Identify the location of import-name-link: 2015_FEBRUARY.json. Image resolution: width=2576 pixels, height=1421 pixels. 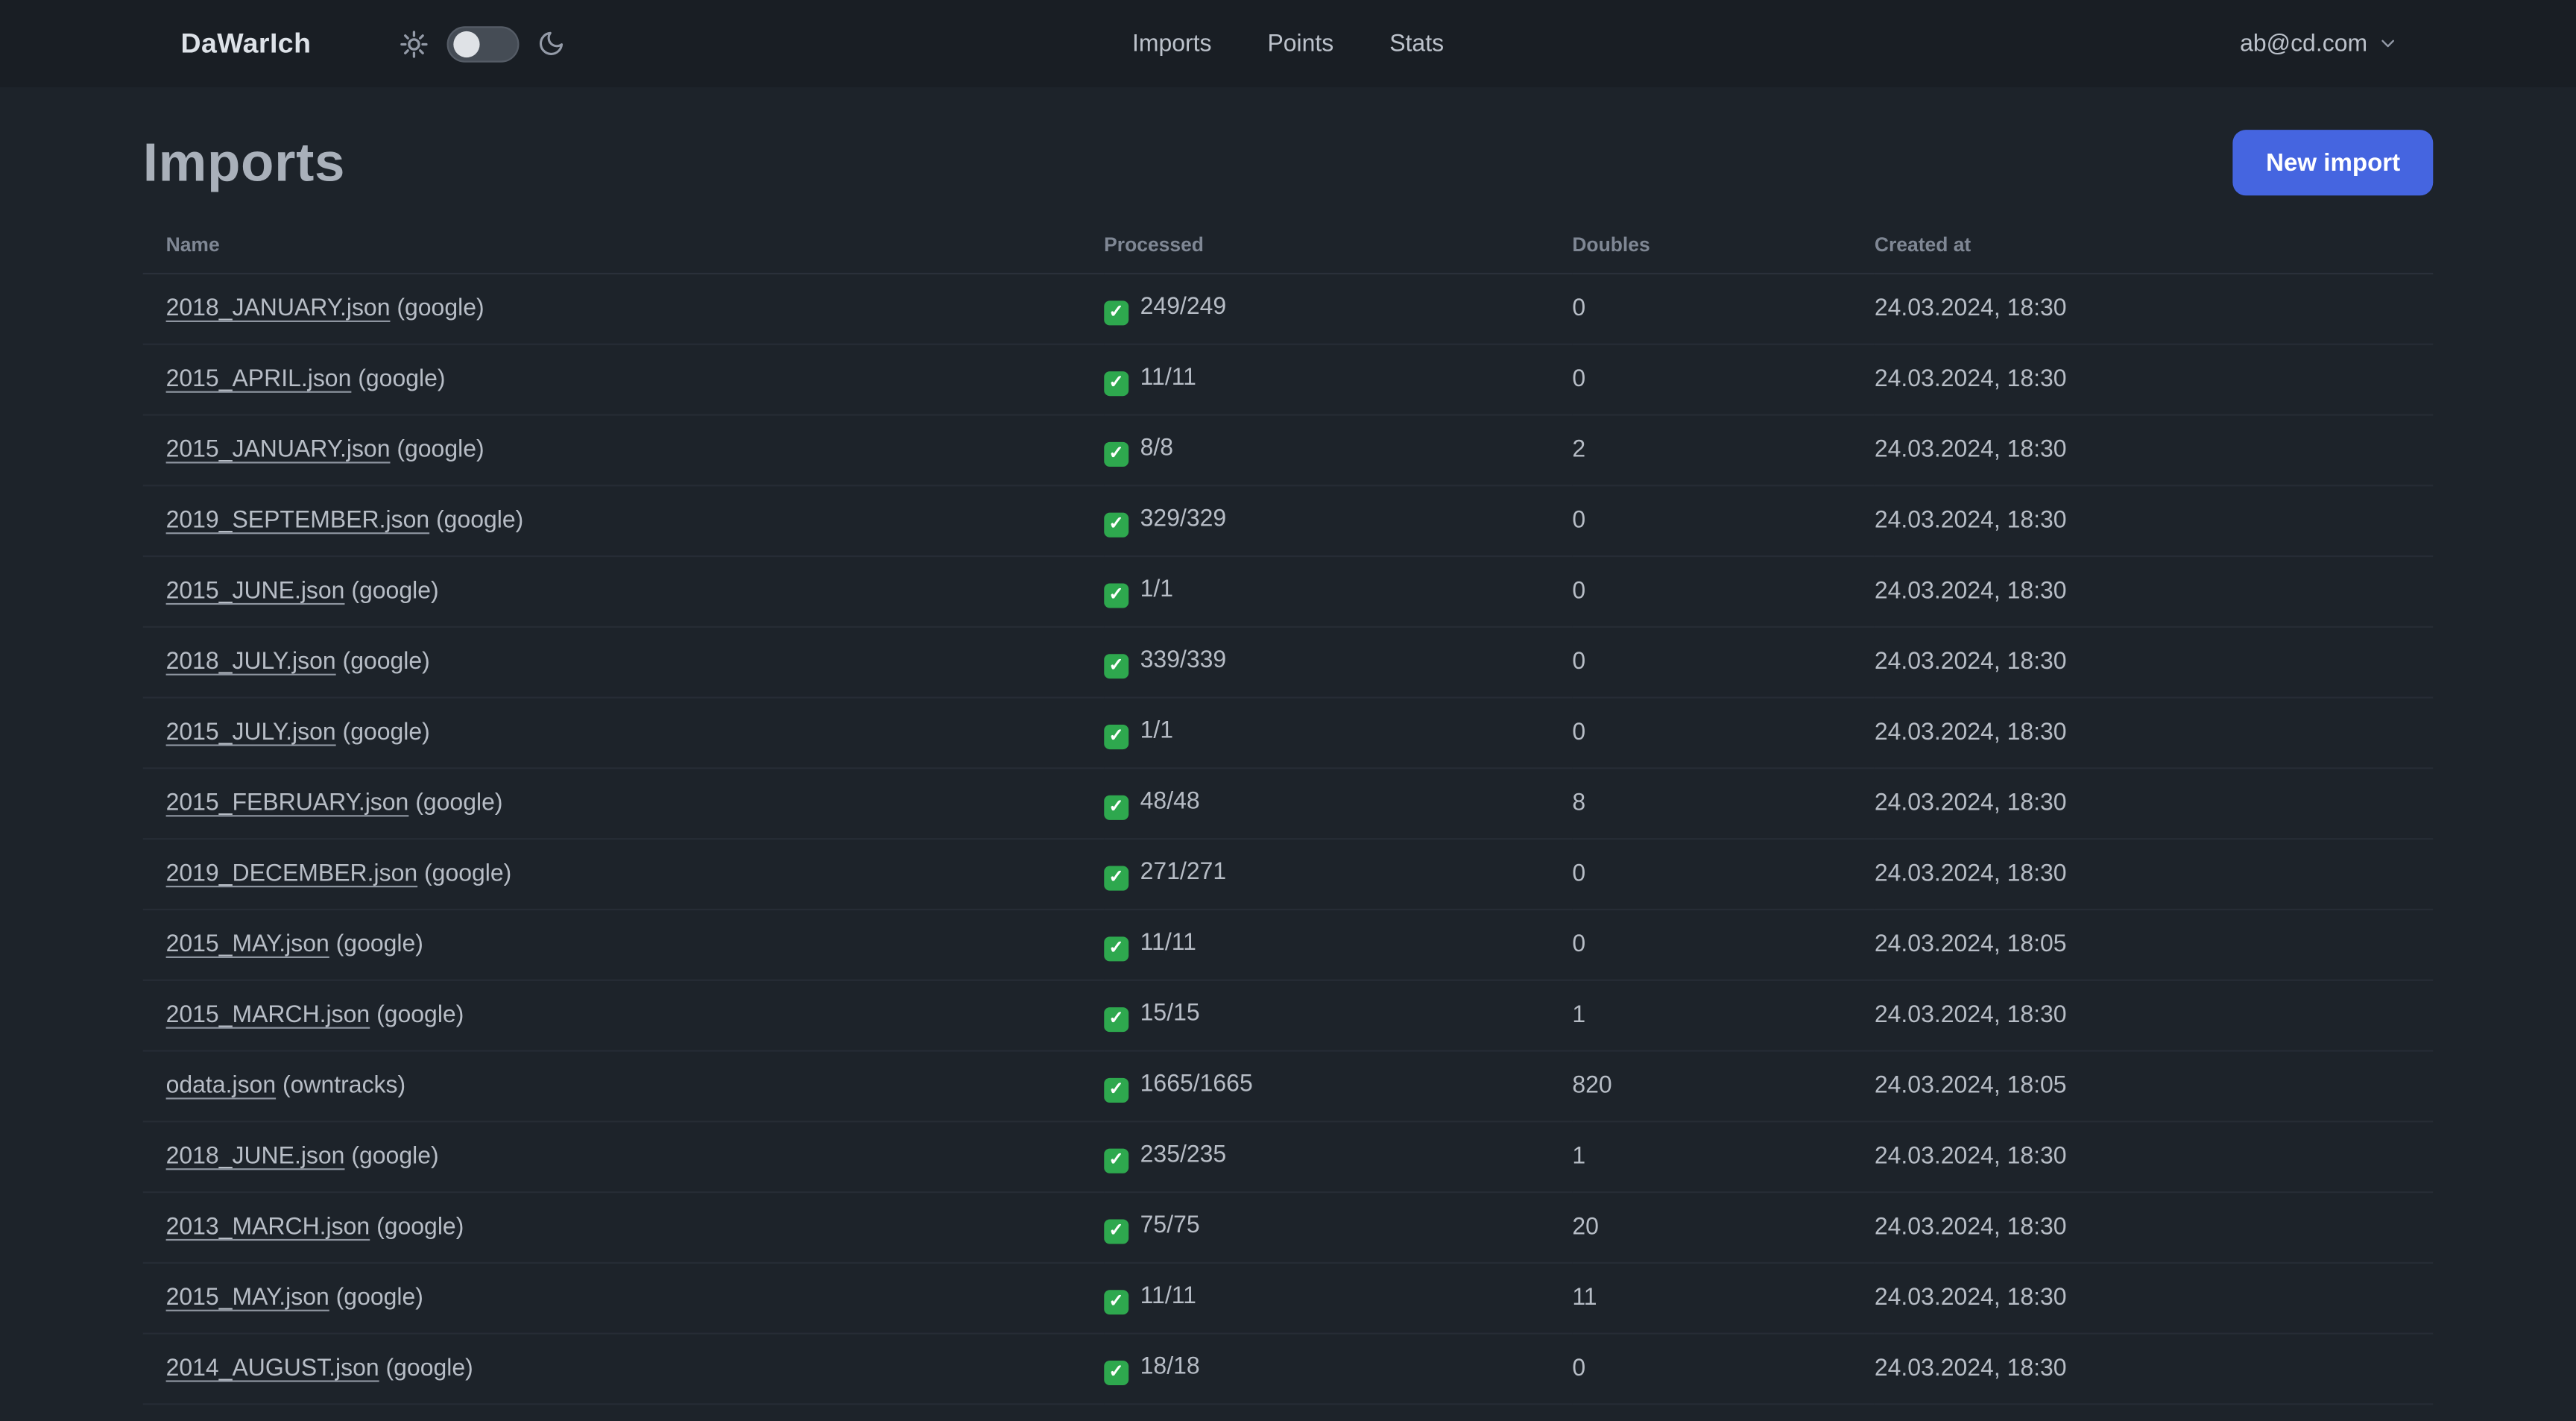
(287, 803).